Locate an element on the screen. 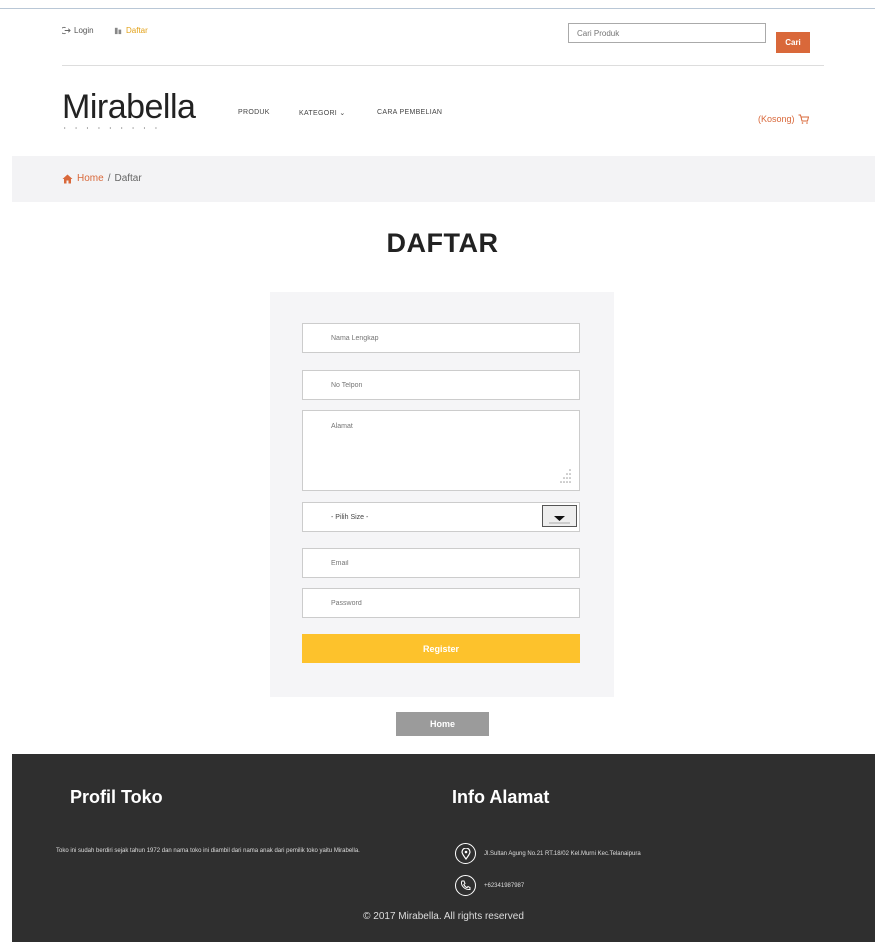 The image size is (875, 942). footer-phone-text: +62341987987 is located at coordinates (504, 885).